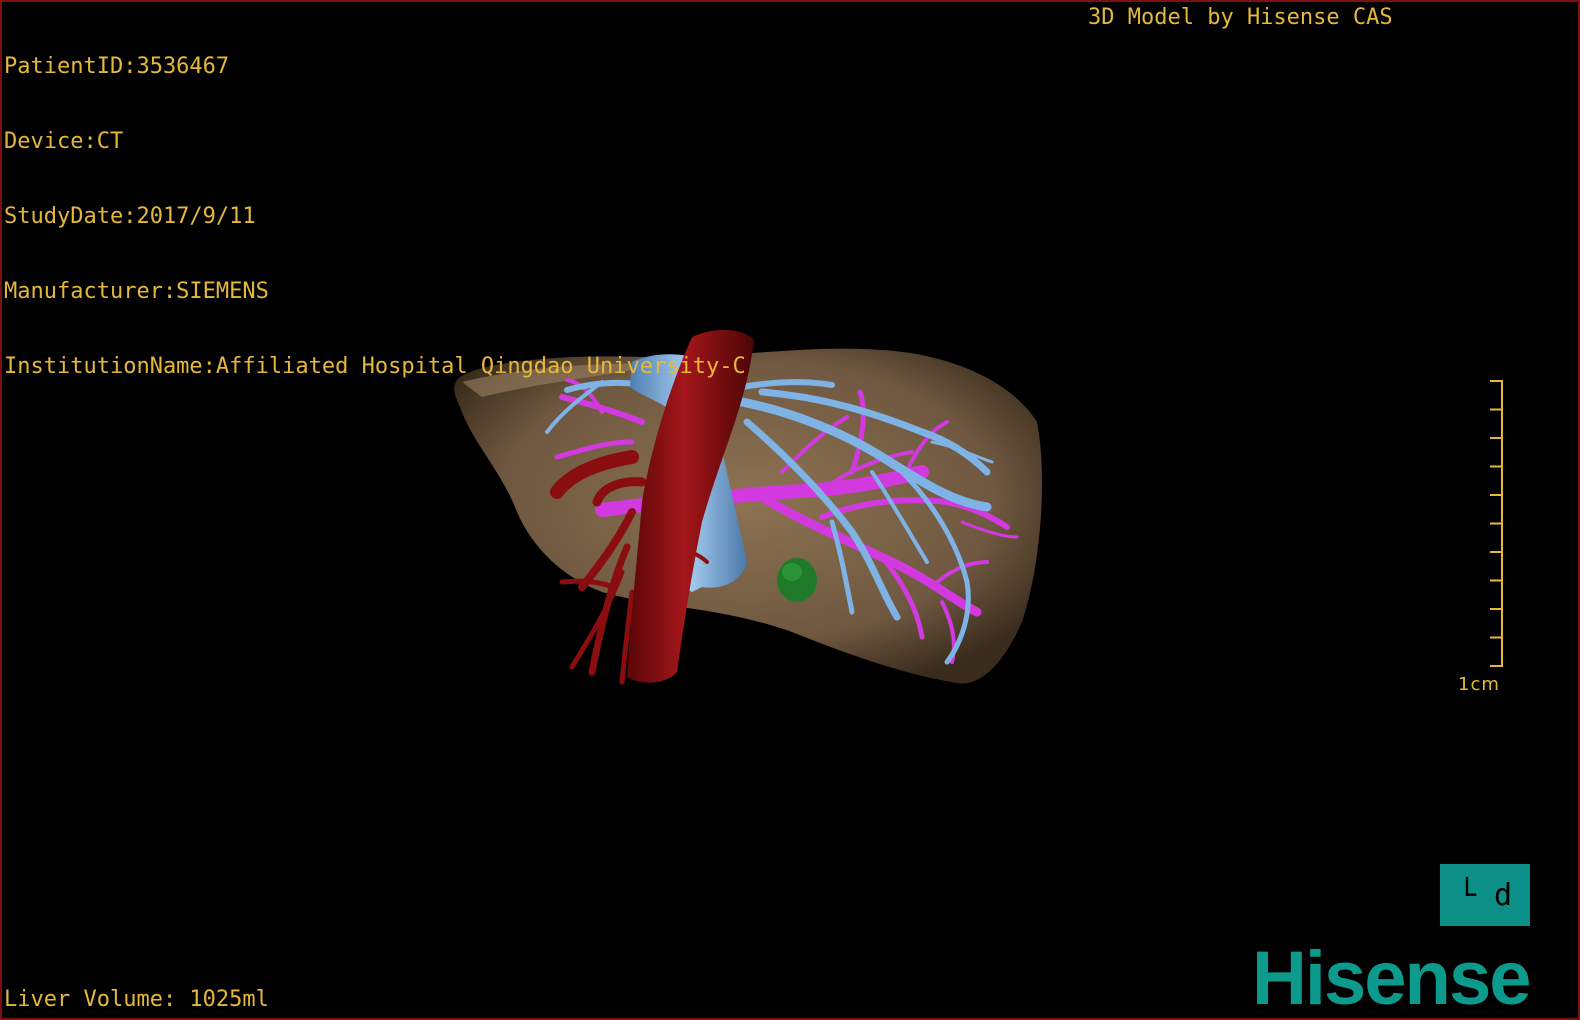  Describe the element at coordinates (136, 999) in the screenshot. I see `liver-volume-label: Liver Volume: 1025ml` at that location.